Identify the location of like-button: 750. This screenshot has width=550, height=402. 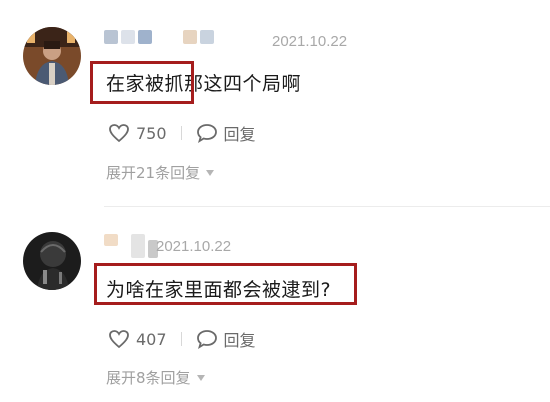
(137, 133).